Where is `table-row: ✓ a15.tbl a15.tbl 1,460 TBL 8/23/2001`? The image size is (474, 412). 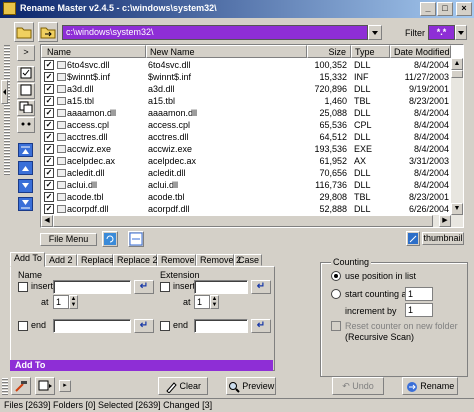 table-row: ✓ a15.tbl a15.tbl 1,460 TBL 8/23/2001 is located at coordinates (246, 101).